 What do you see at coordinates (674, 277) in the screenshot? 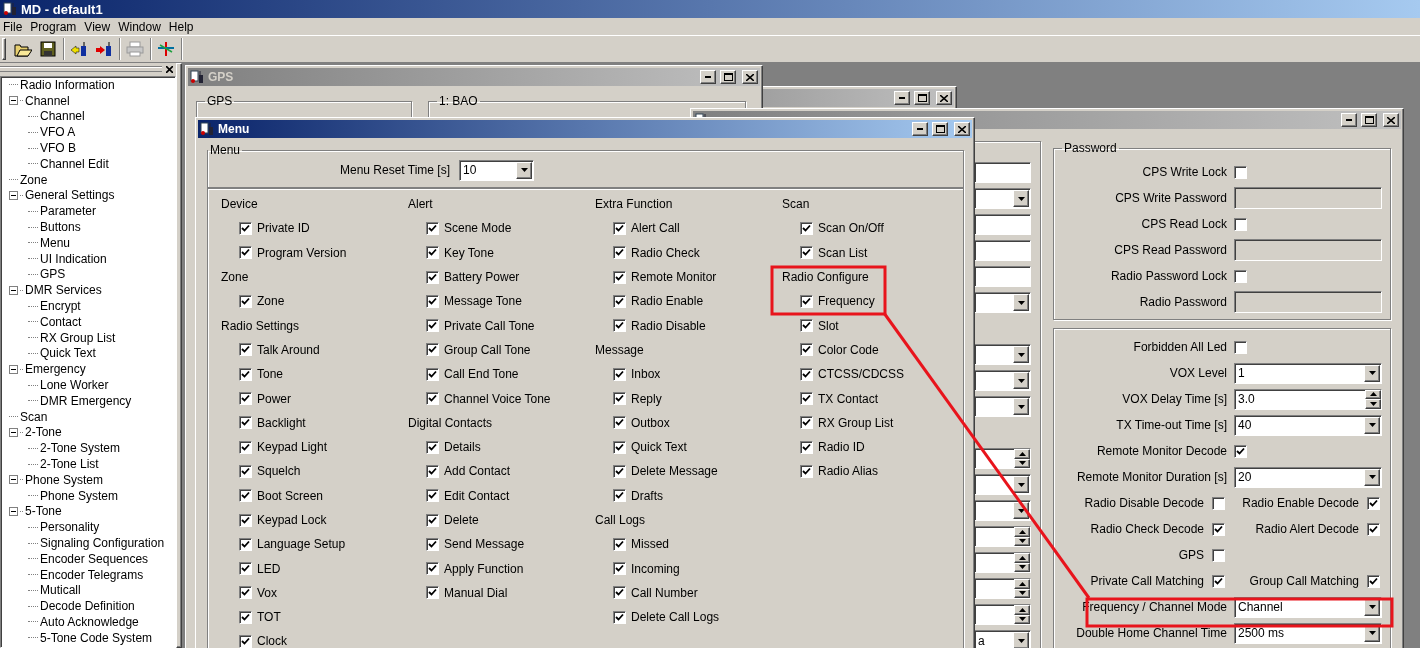
I see `checkbox-label: Remote Monitor` at bounding box center [674, 277].